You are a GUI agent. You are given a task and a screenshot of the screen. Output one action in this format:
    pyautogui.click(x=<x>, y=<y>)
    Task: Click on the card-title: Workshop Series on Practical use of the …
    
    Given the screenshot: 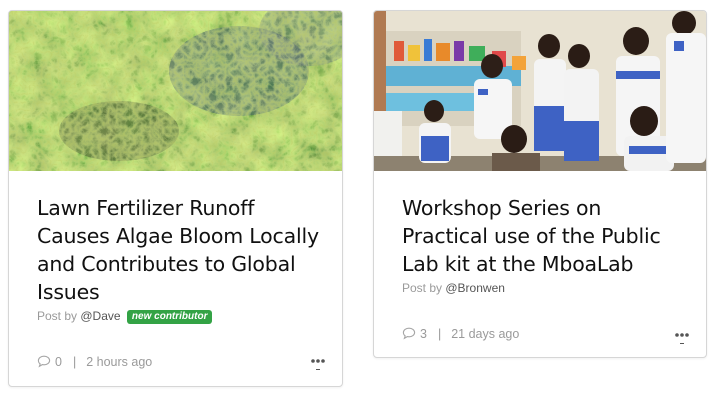 What is the action you would take?
    pyautogui.click(x=547, y=236)
    